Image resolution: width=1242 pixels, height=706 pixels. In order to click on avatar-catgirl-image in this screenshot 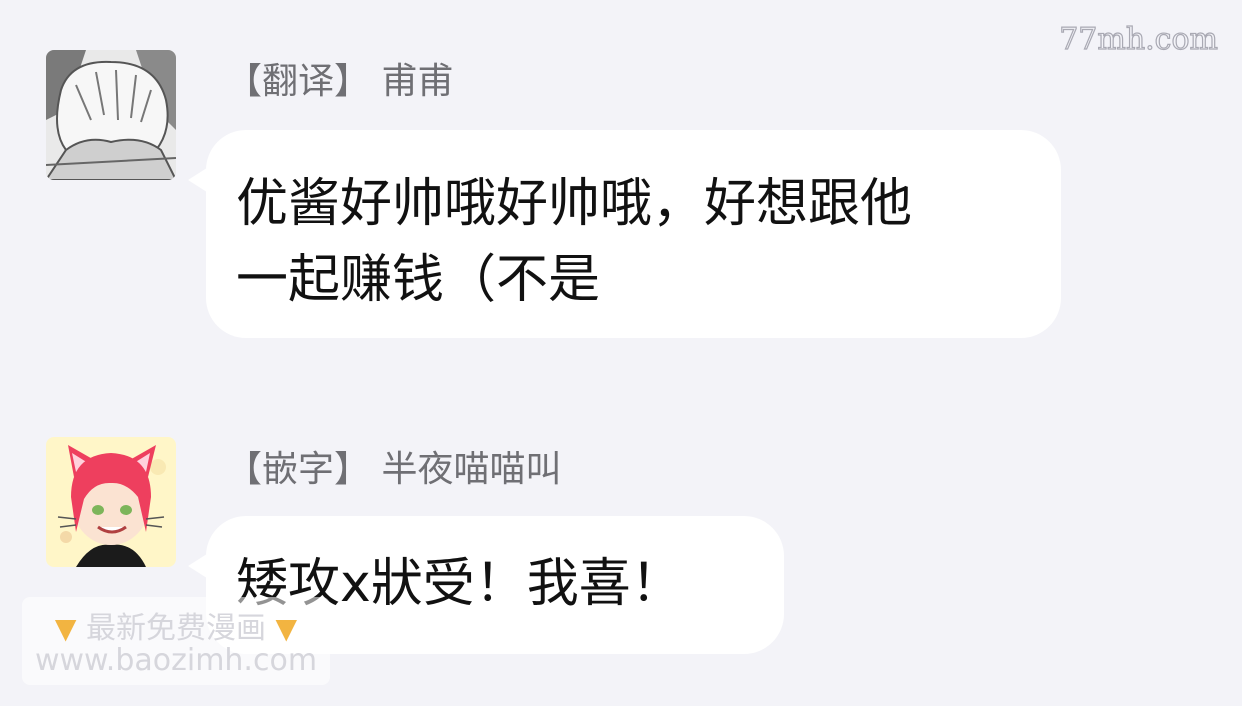, I will do `click(111, 502)`.